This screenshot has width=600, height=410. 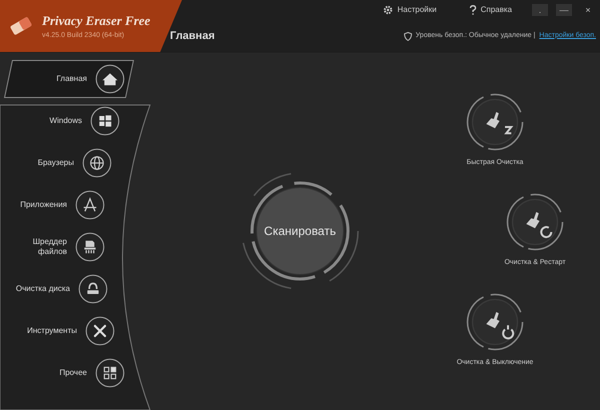 What do you see at coordinates (97, 163) in the screenshot?
I see `globe-icon` at bounding box center [97, 163].